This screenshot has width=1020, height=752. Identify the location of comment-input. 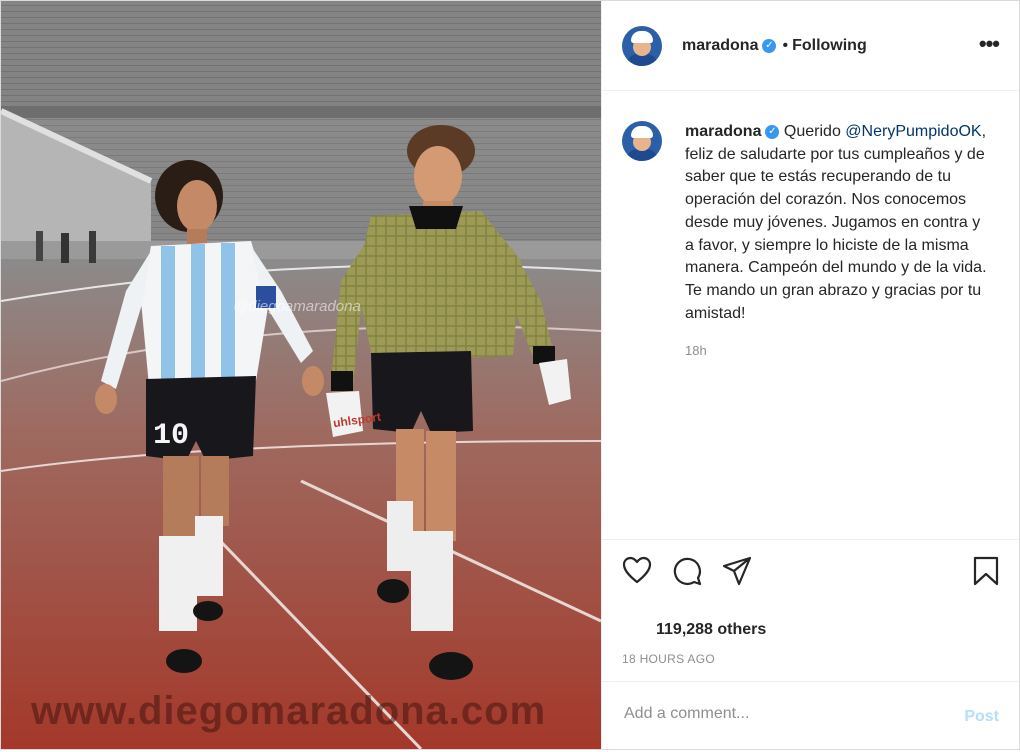
(774, 714).